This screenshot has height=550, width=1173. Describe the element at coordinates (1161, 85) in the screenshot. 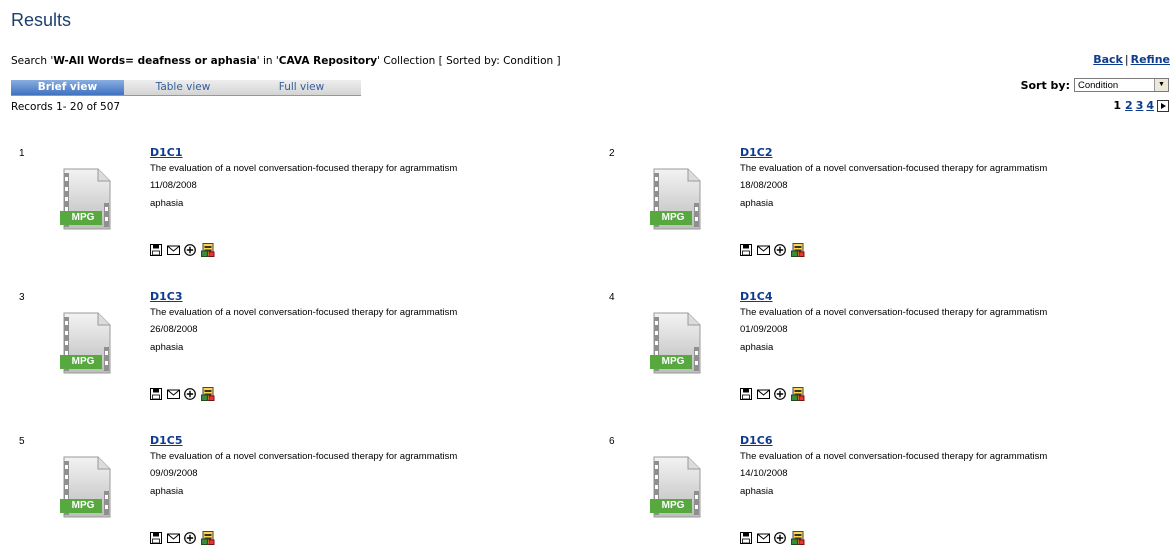

I see `chevron-down-icon: ▼` at that location.